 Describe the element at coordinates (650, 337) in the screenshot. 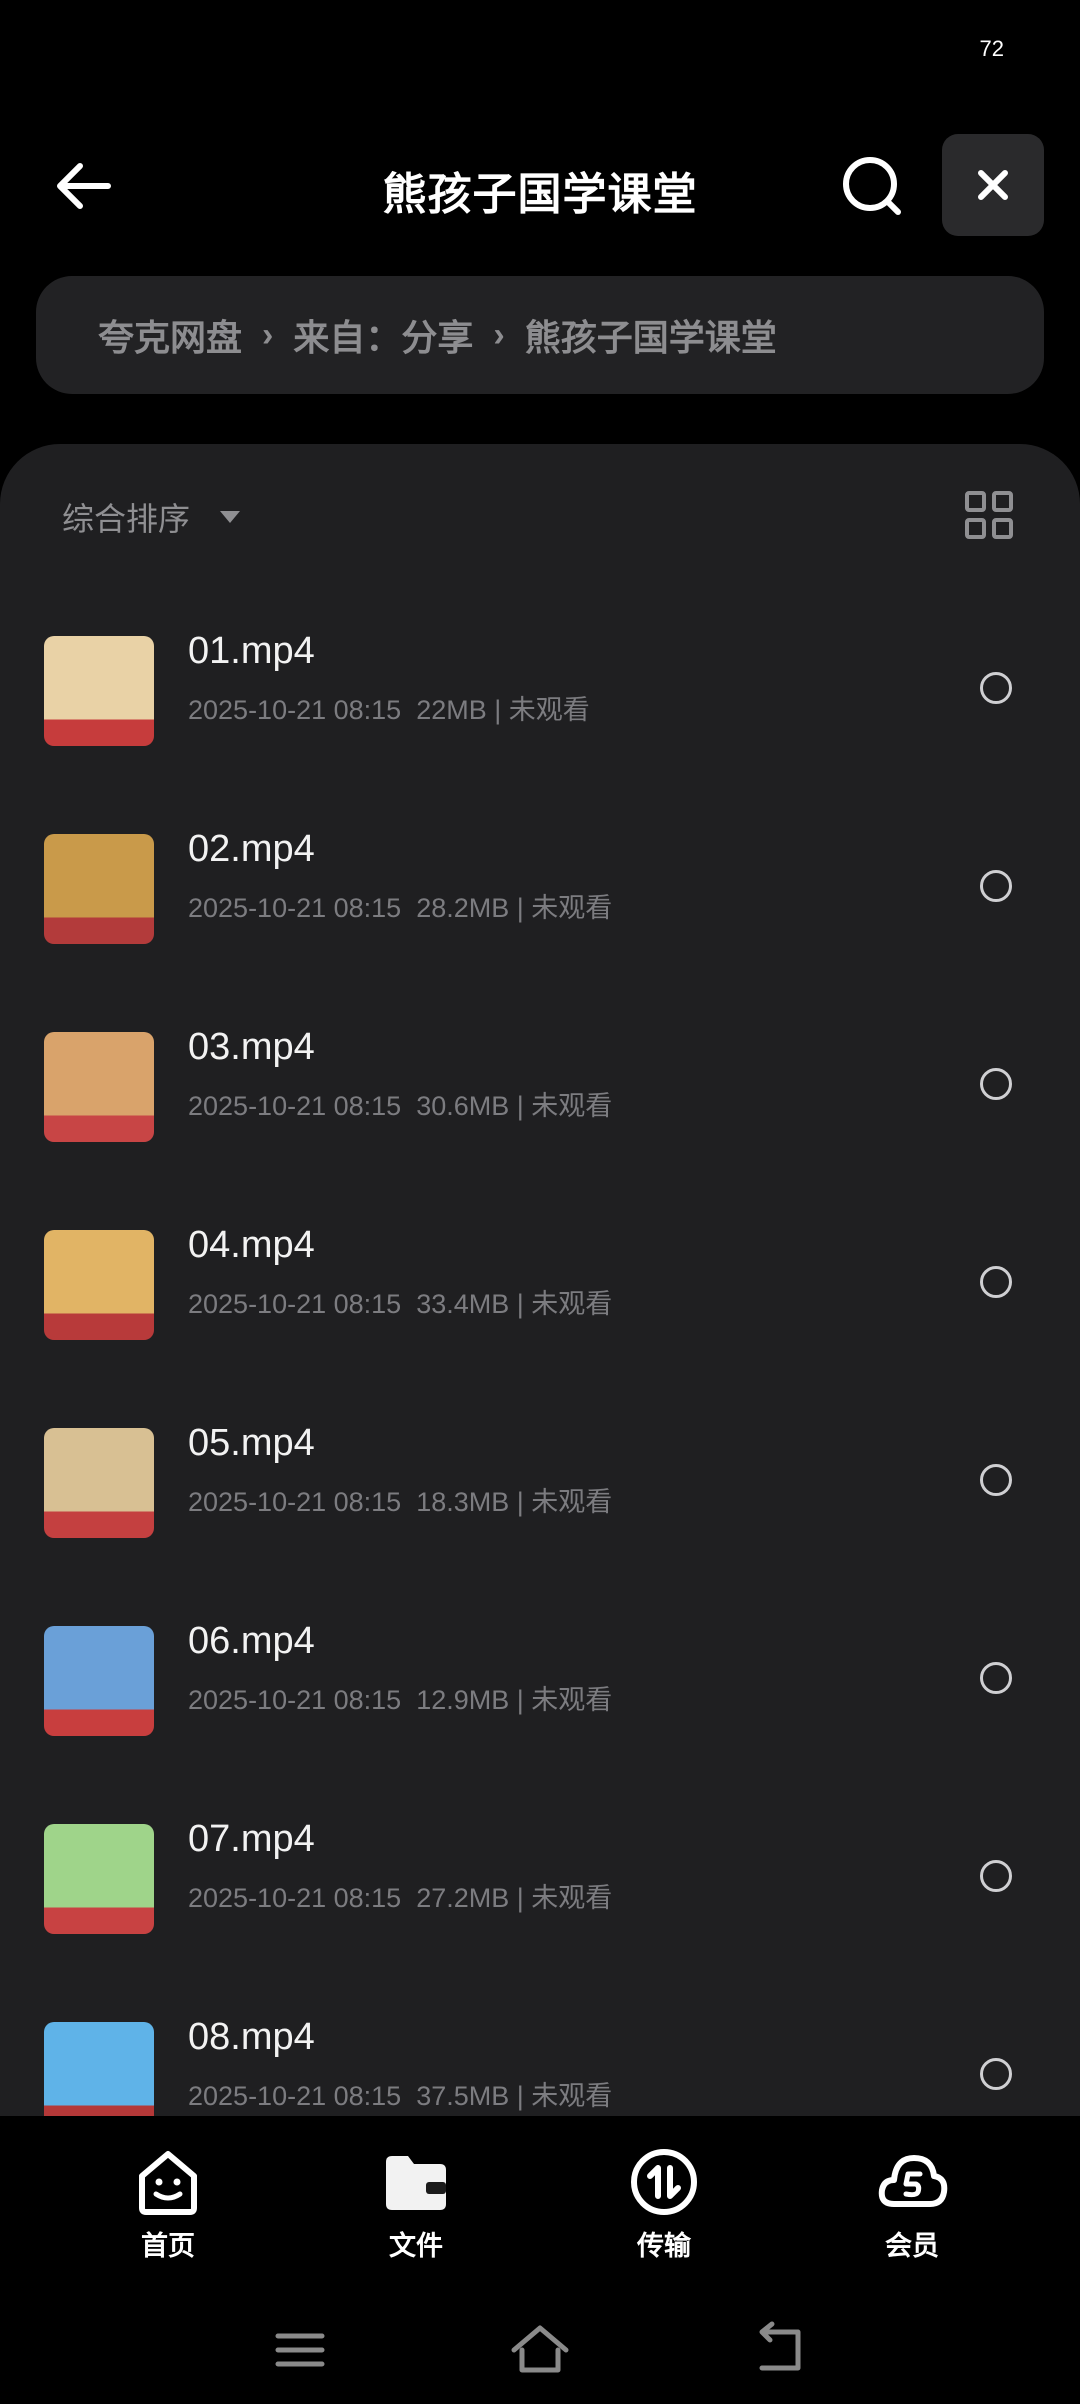

I see `breadcrumb-item-current: 熊孩子国学课堂` at that location.